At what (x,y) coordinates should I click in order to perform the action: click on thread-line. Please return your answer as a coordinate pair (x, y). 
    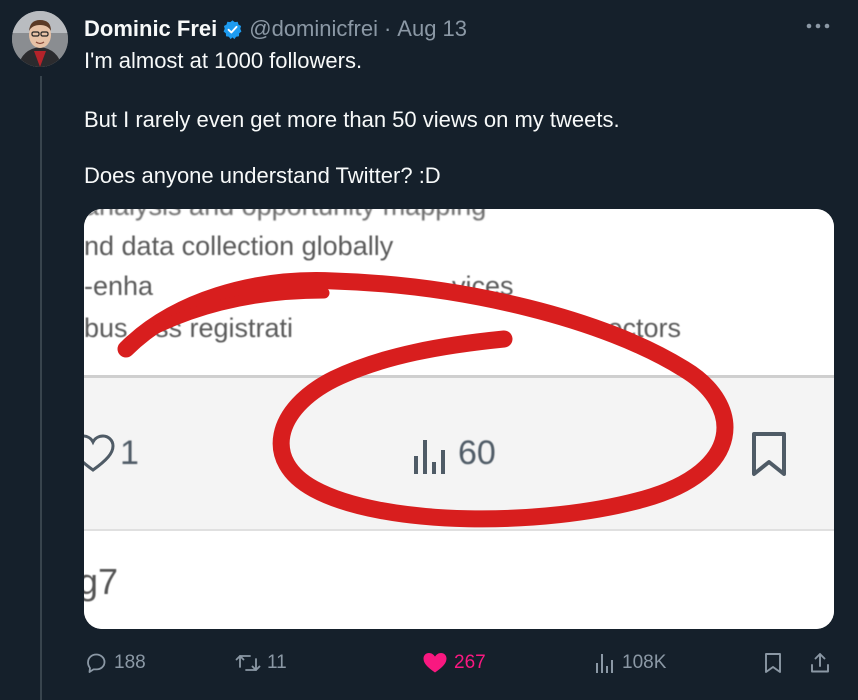
    Looking at the image, I should click on (41, 388).